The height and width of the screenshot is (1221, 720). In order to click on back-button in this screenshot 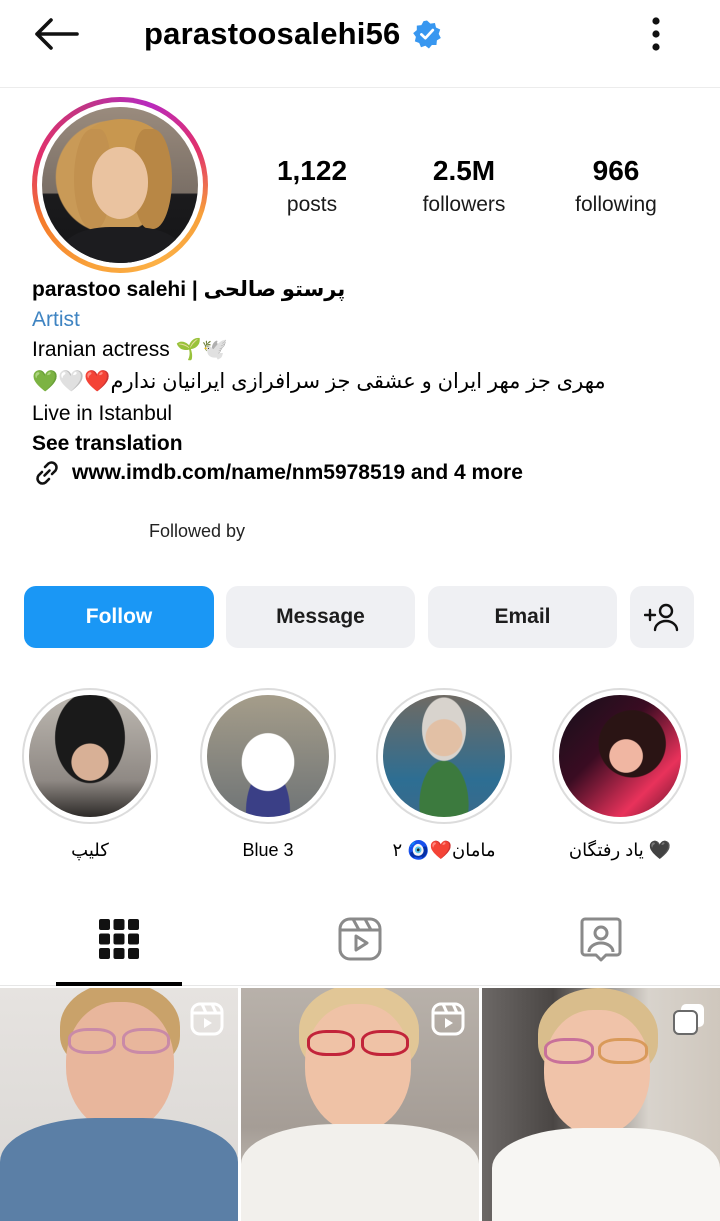, I will do `click(56, 34)`.